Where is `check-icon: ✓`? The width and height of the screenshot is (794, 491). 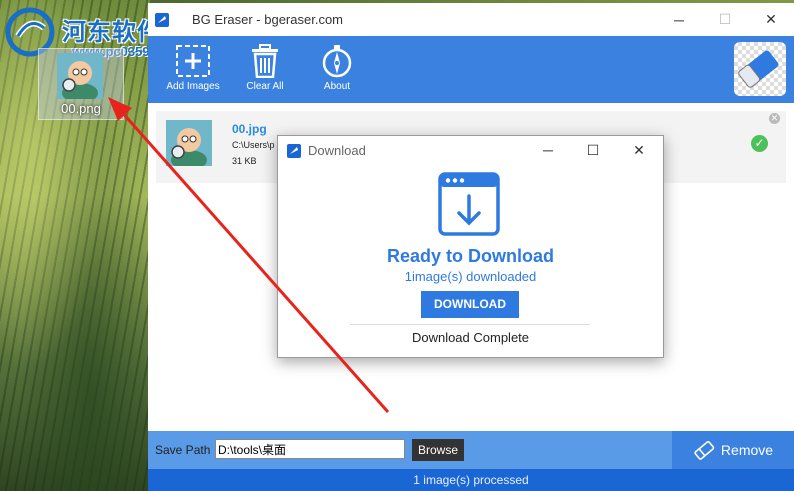 check-icon: ✓ is located at coordinates (759, 143).